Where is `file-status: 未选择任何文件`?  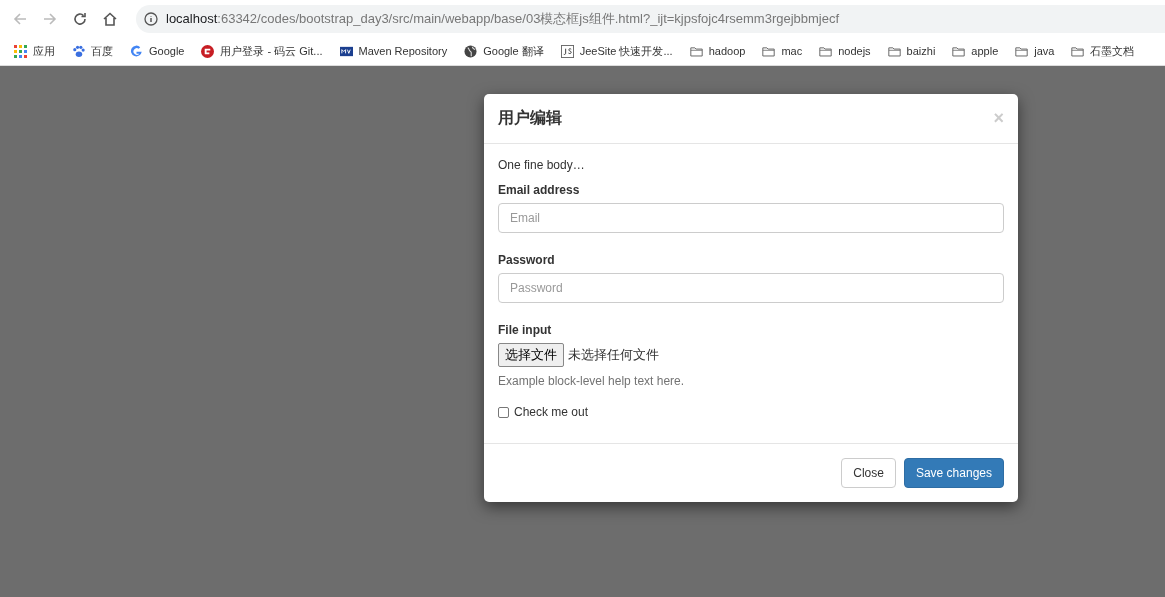 file-status: 未选择任何文件 is located at coordinates (613, 355).